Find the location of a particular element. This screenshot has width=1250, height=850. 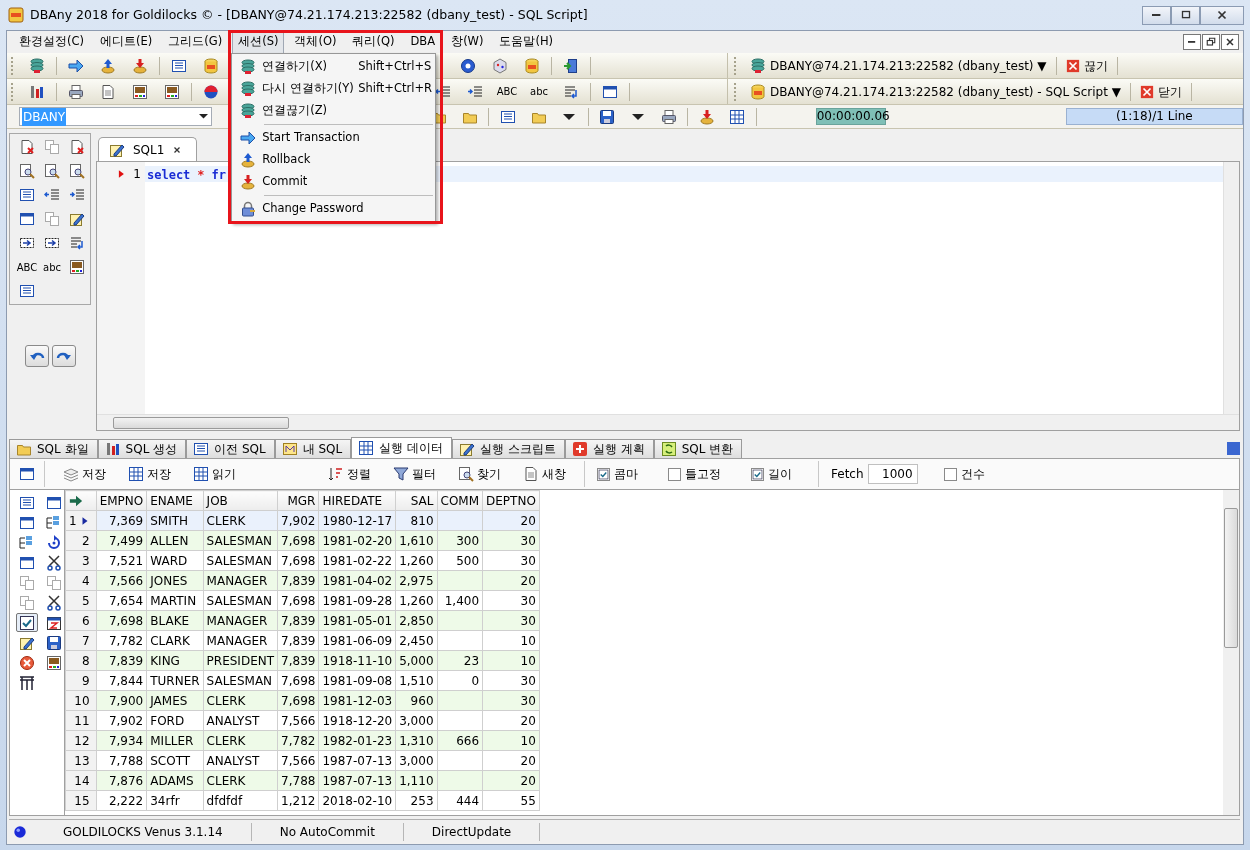

row-number: 8 is located at coordinates (86, 660).